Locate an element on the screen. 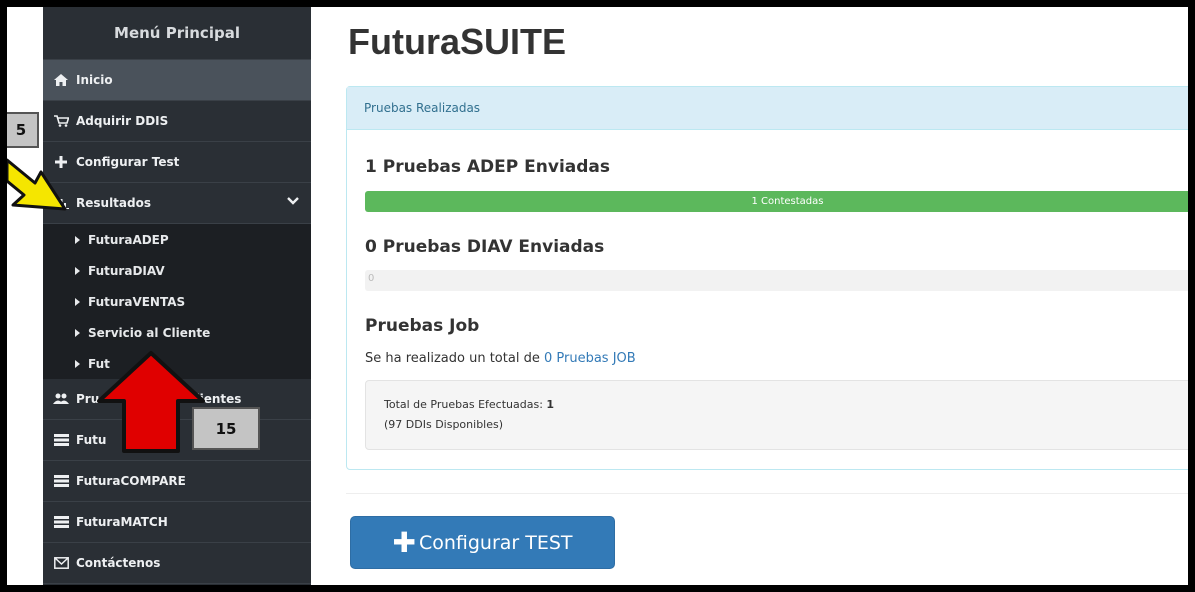  red-arrow is located at coordinates (151, 402).